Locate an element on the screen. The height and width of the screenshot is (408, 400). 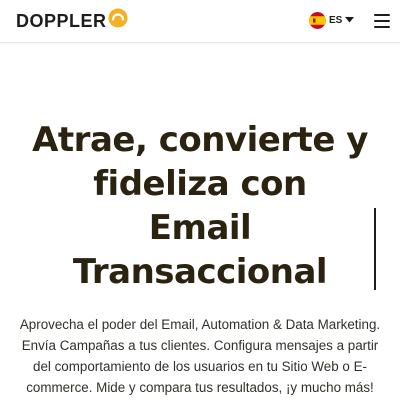
hero-title-line-1: Atrae, convierte y is located at coordinates (200, 140).